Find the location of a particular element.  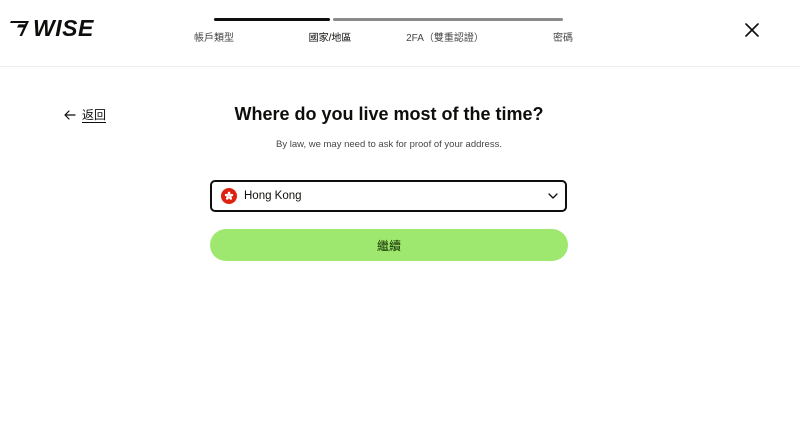

step-2fa: 2FA（雙重認證） is located at coordinates (445, 38).